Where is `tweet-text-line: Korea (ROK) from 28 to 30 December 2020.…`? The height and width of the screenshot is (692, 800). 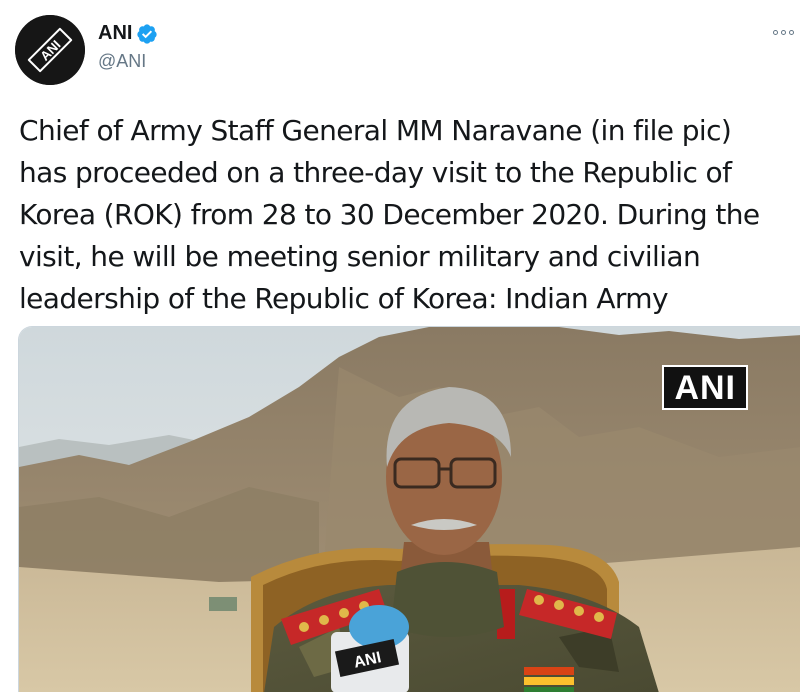
tweet-text-line: Korea (ROK) from 28 to 30 December 2020.… is located at coordinates (389, 214).